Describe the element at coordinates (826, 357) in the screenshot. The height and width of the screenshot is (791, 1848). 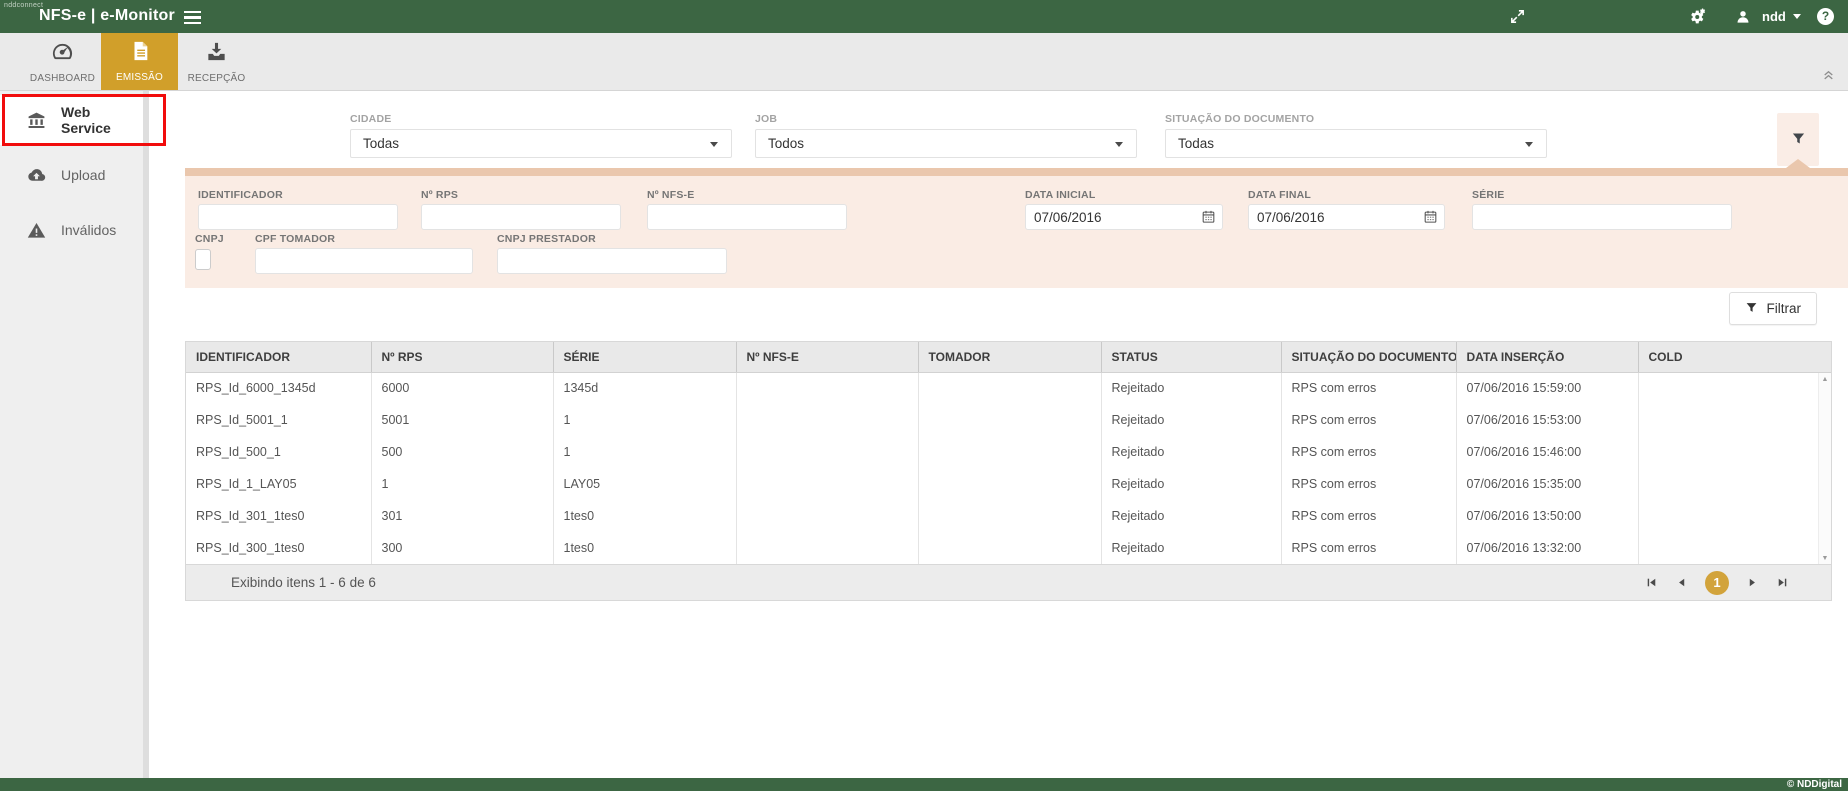
I see `column-header: Nº NFS-E` at that location.